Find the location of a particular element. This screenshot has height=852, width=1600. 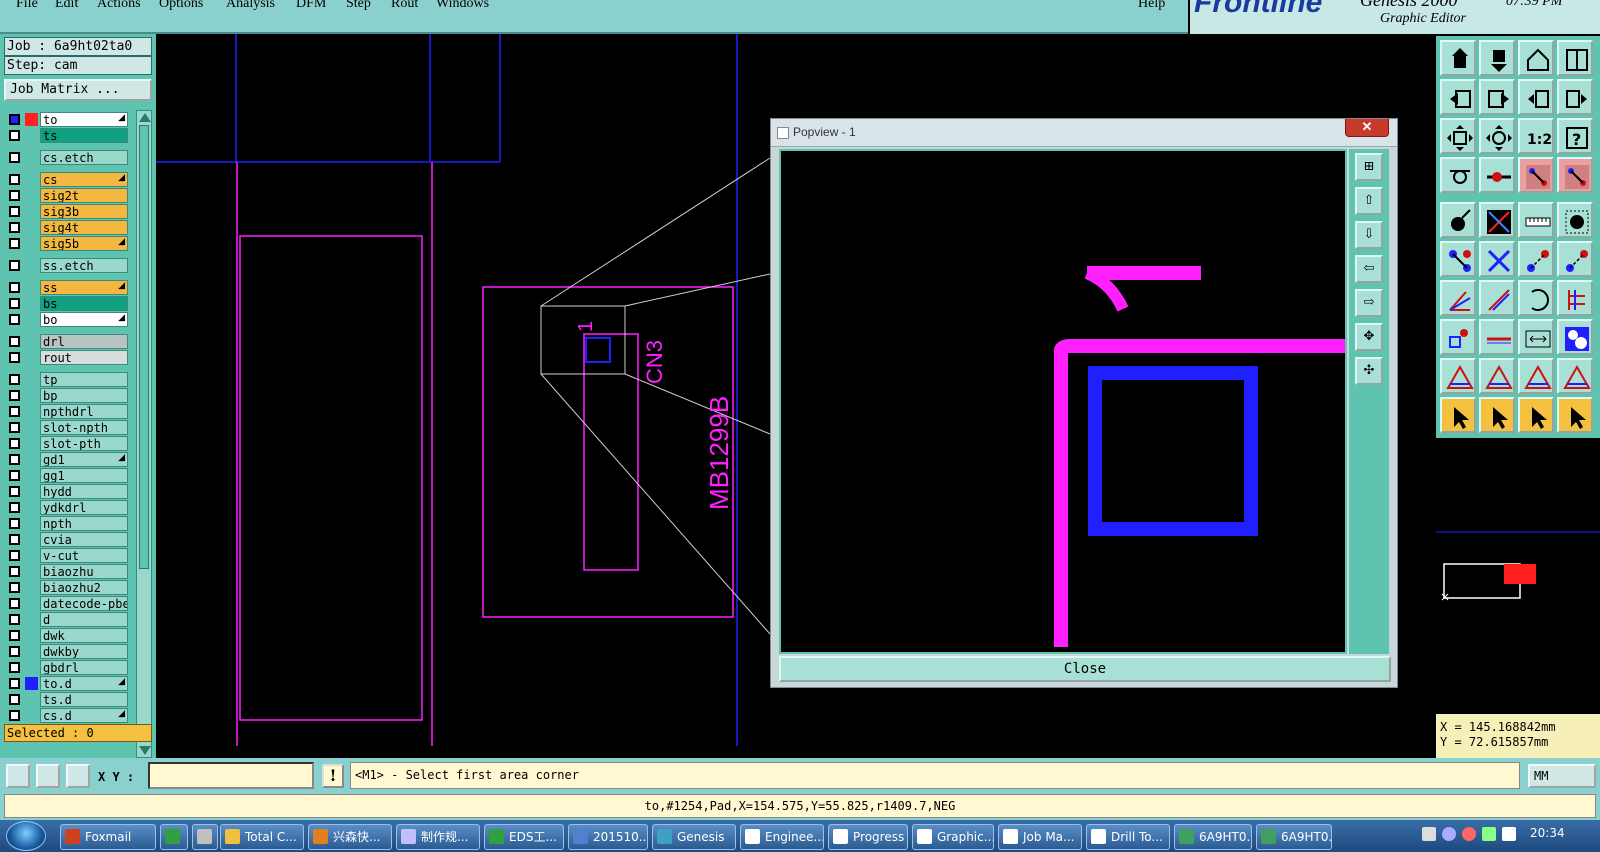

layer-name: biaozhu is located at coordinates (84, 571).